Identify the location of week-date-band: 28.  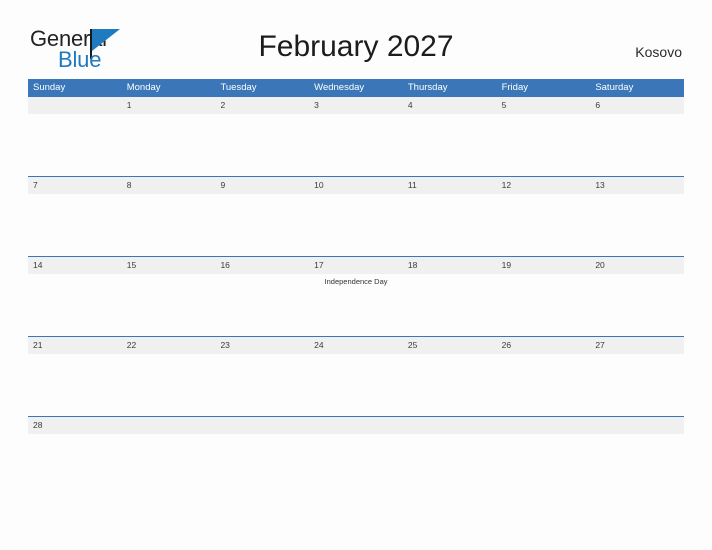
(356, 425).